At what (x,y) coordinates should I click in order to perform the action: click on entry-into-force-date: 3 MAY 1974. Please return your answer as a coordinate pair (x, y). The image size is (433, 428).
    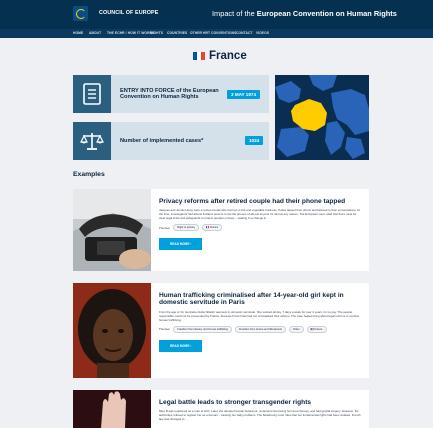
    Looking at the image, I should click on (244, 94).